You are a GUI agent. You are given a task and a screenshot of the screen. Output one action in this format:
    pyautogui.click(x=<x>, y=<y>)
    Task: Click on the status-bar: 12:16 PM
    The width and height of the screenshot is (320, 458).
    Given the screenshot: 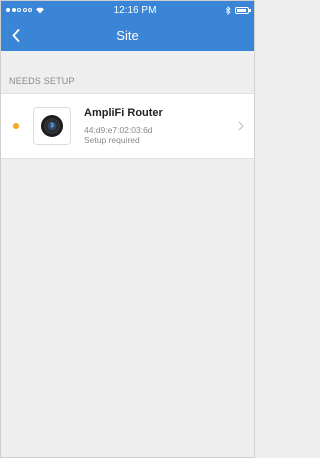 What is the action you would take?
    pyautogui.click(x=127, y=10)
    